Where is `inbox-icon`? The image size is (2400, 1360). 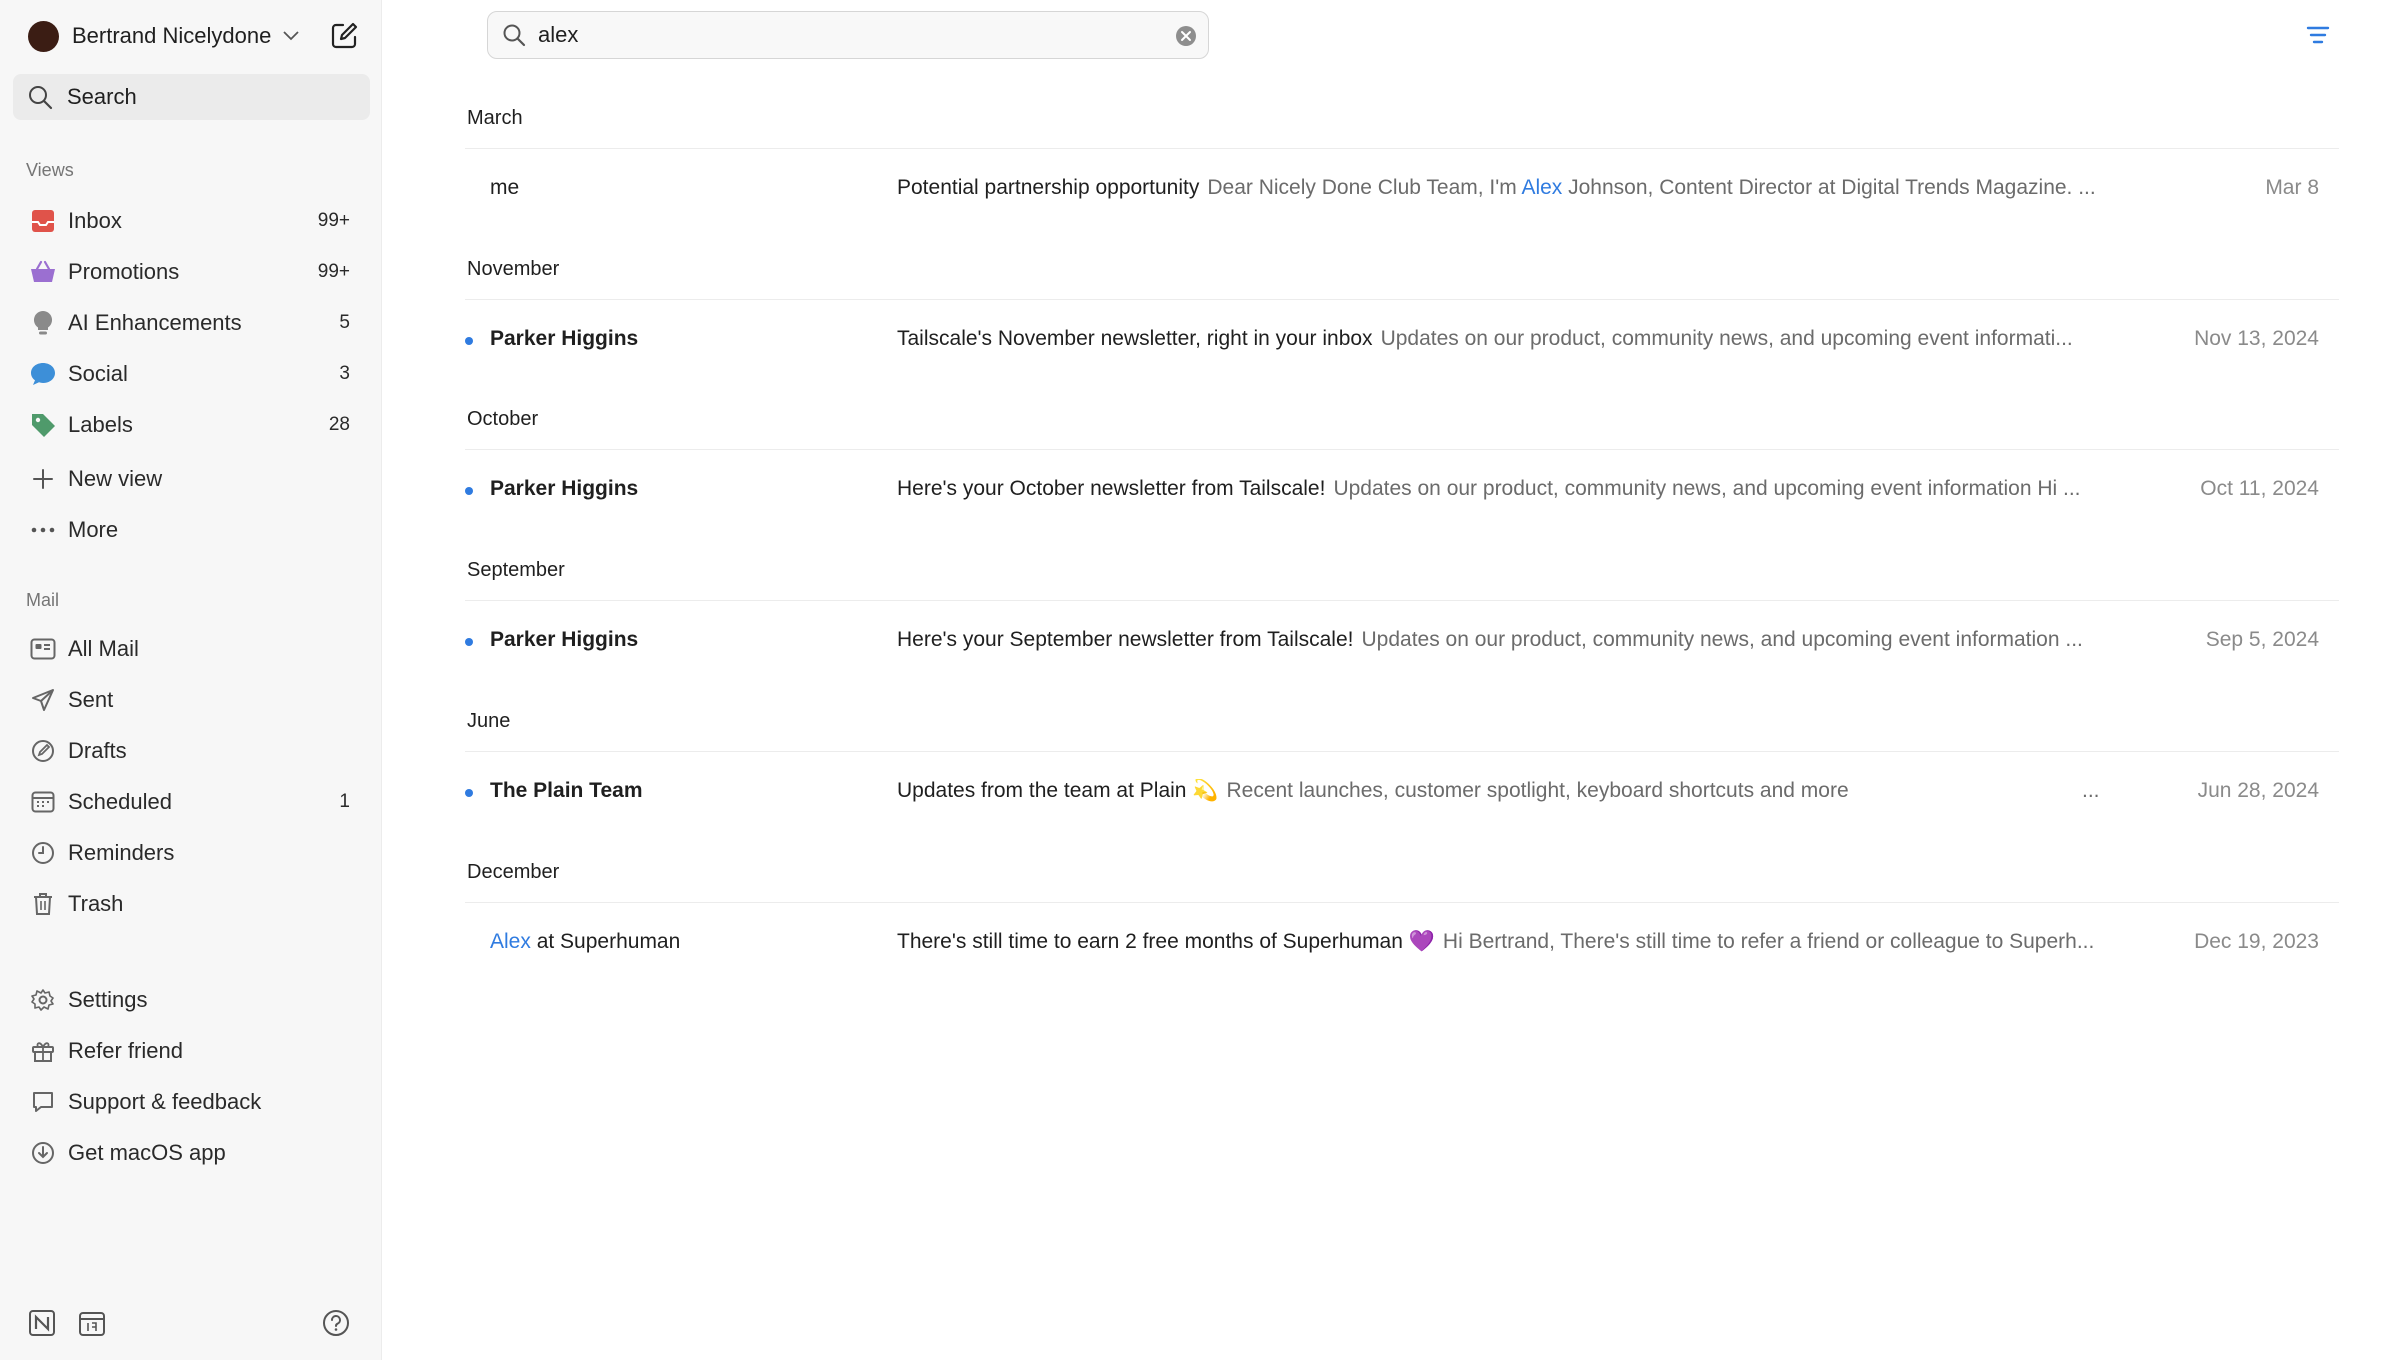 inbox-icon is located at coordinates (43, 221).